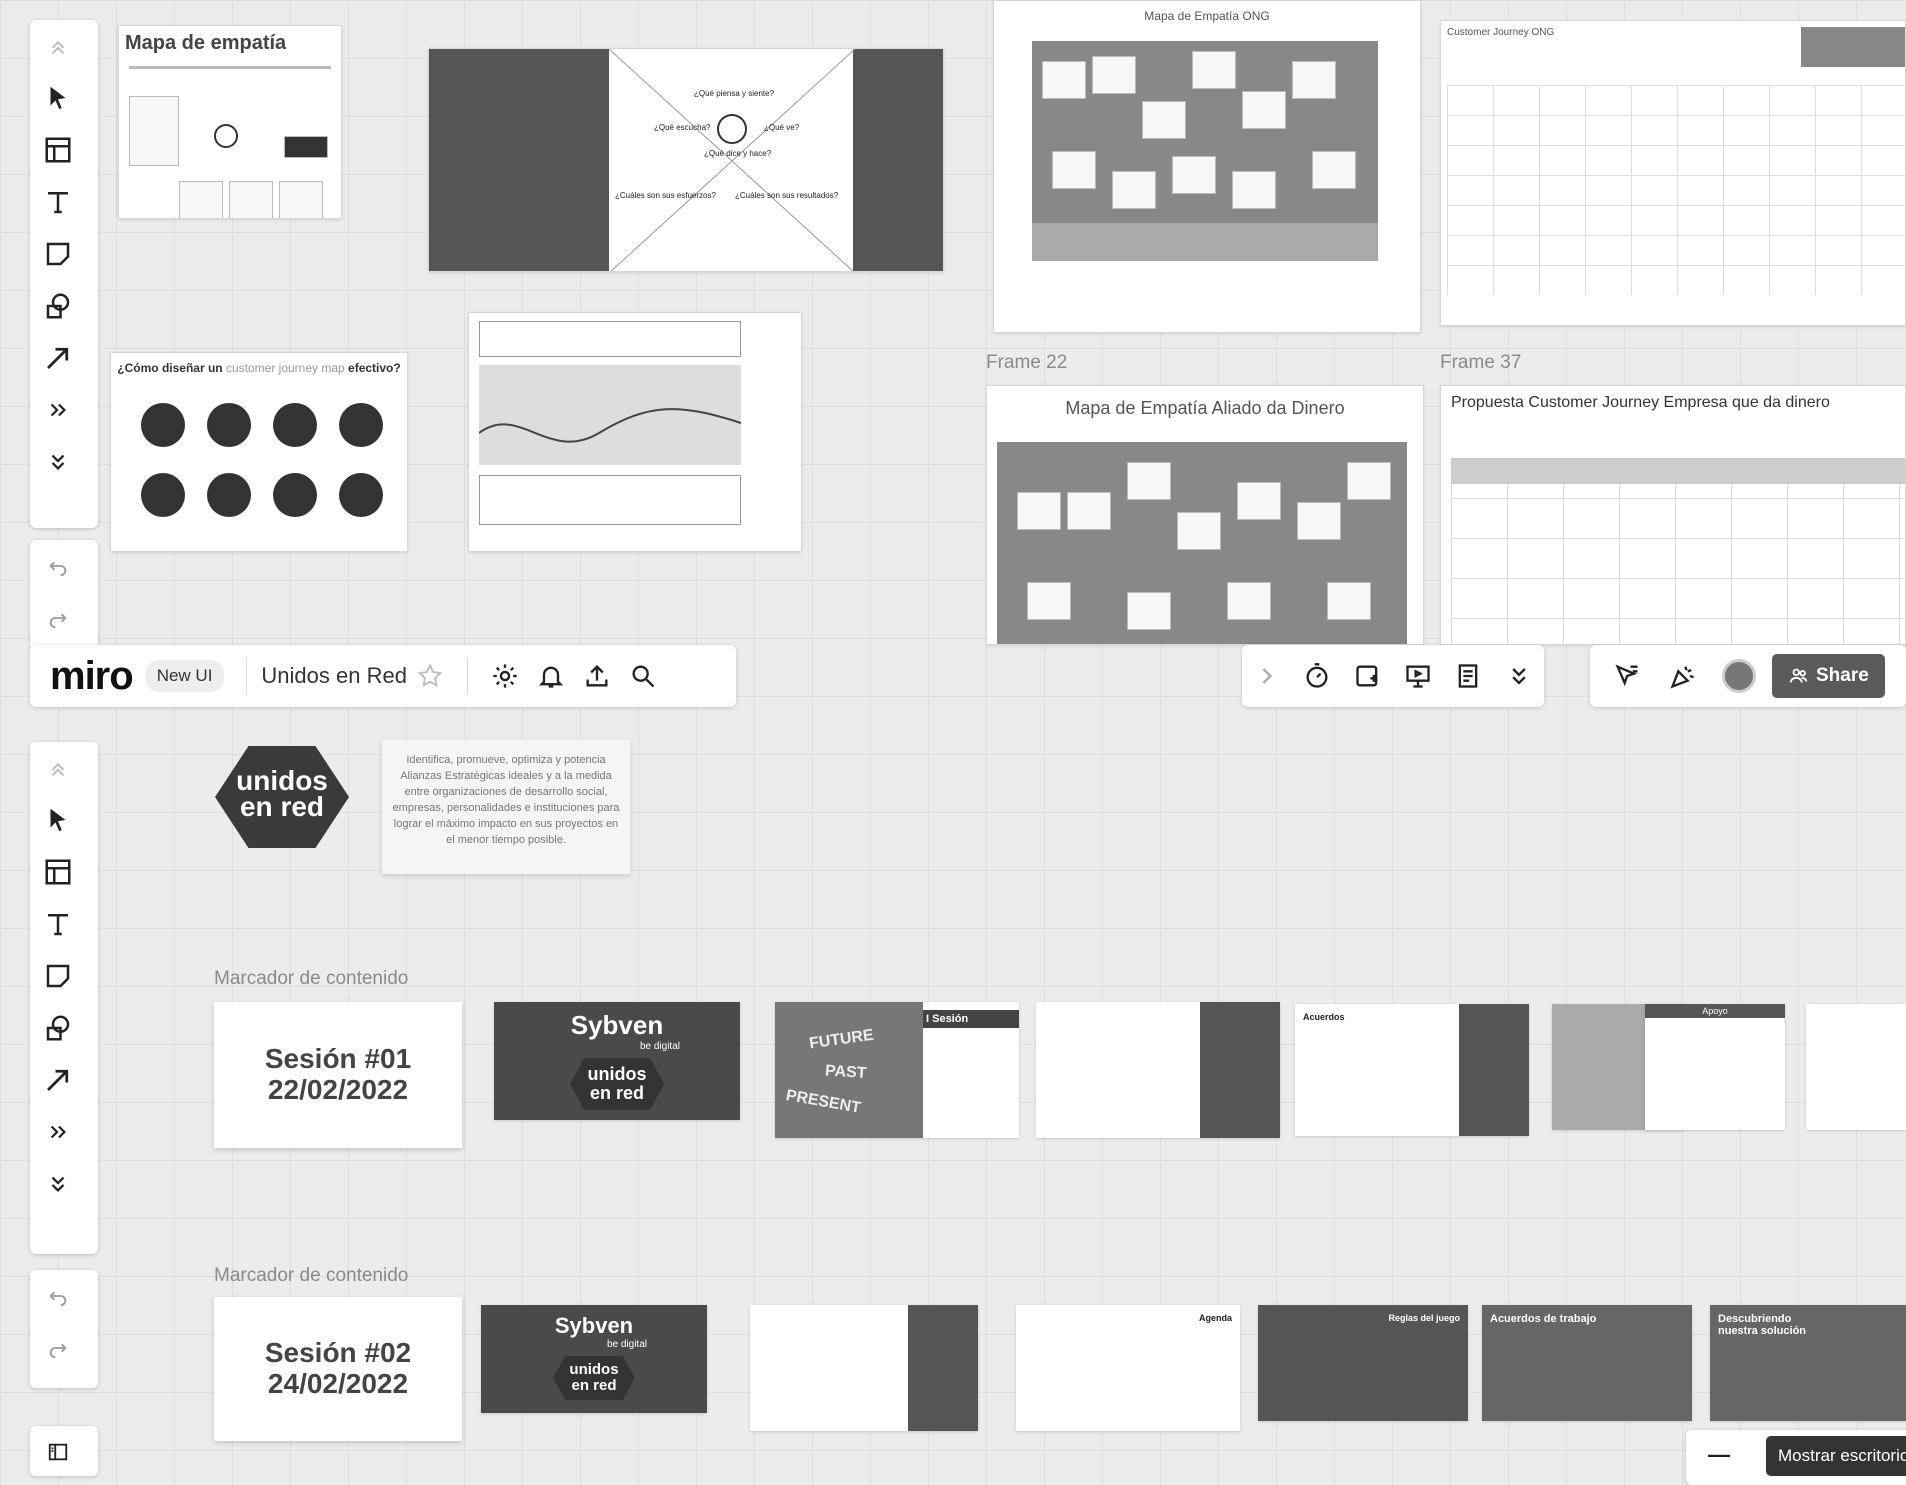  I want to click on slide-thumb-partial, so click(1856, 1067).